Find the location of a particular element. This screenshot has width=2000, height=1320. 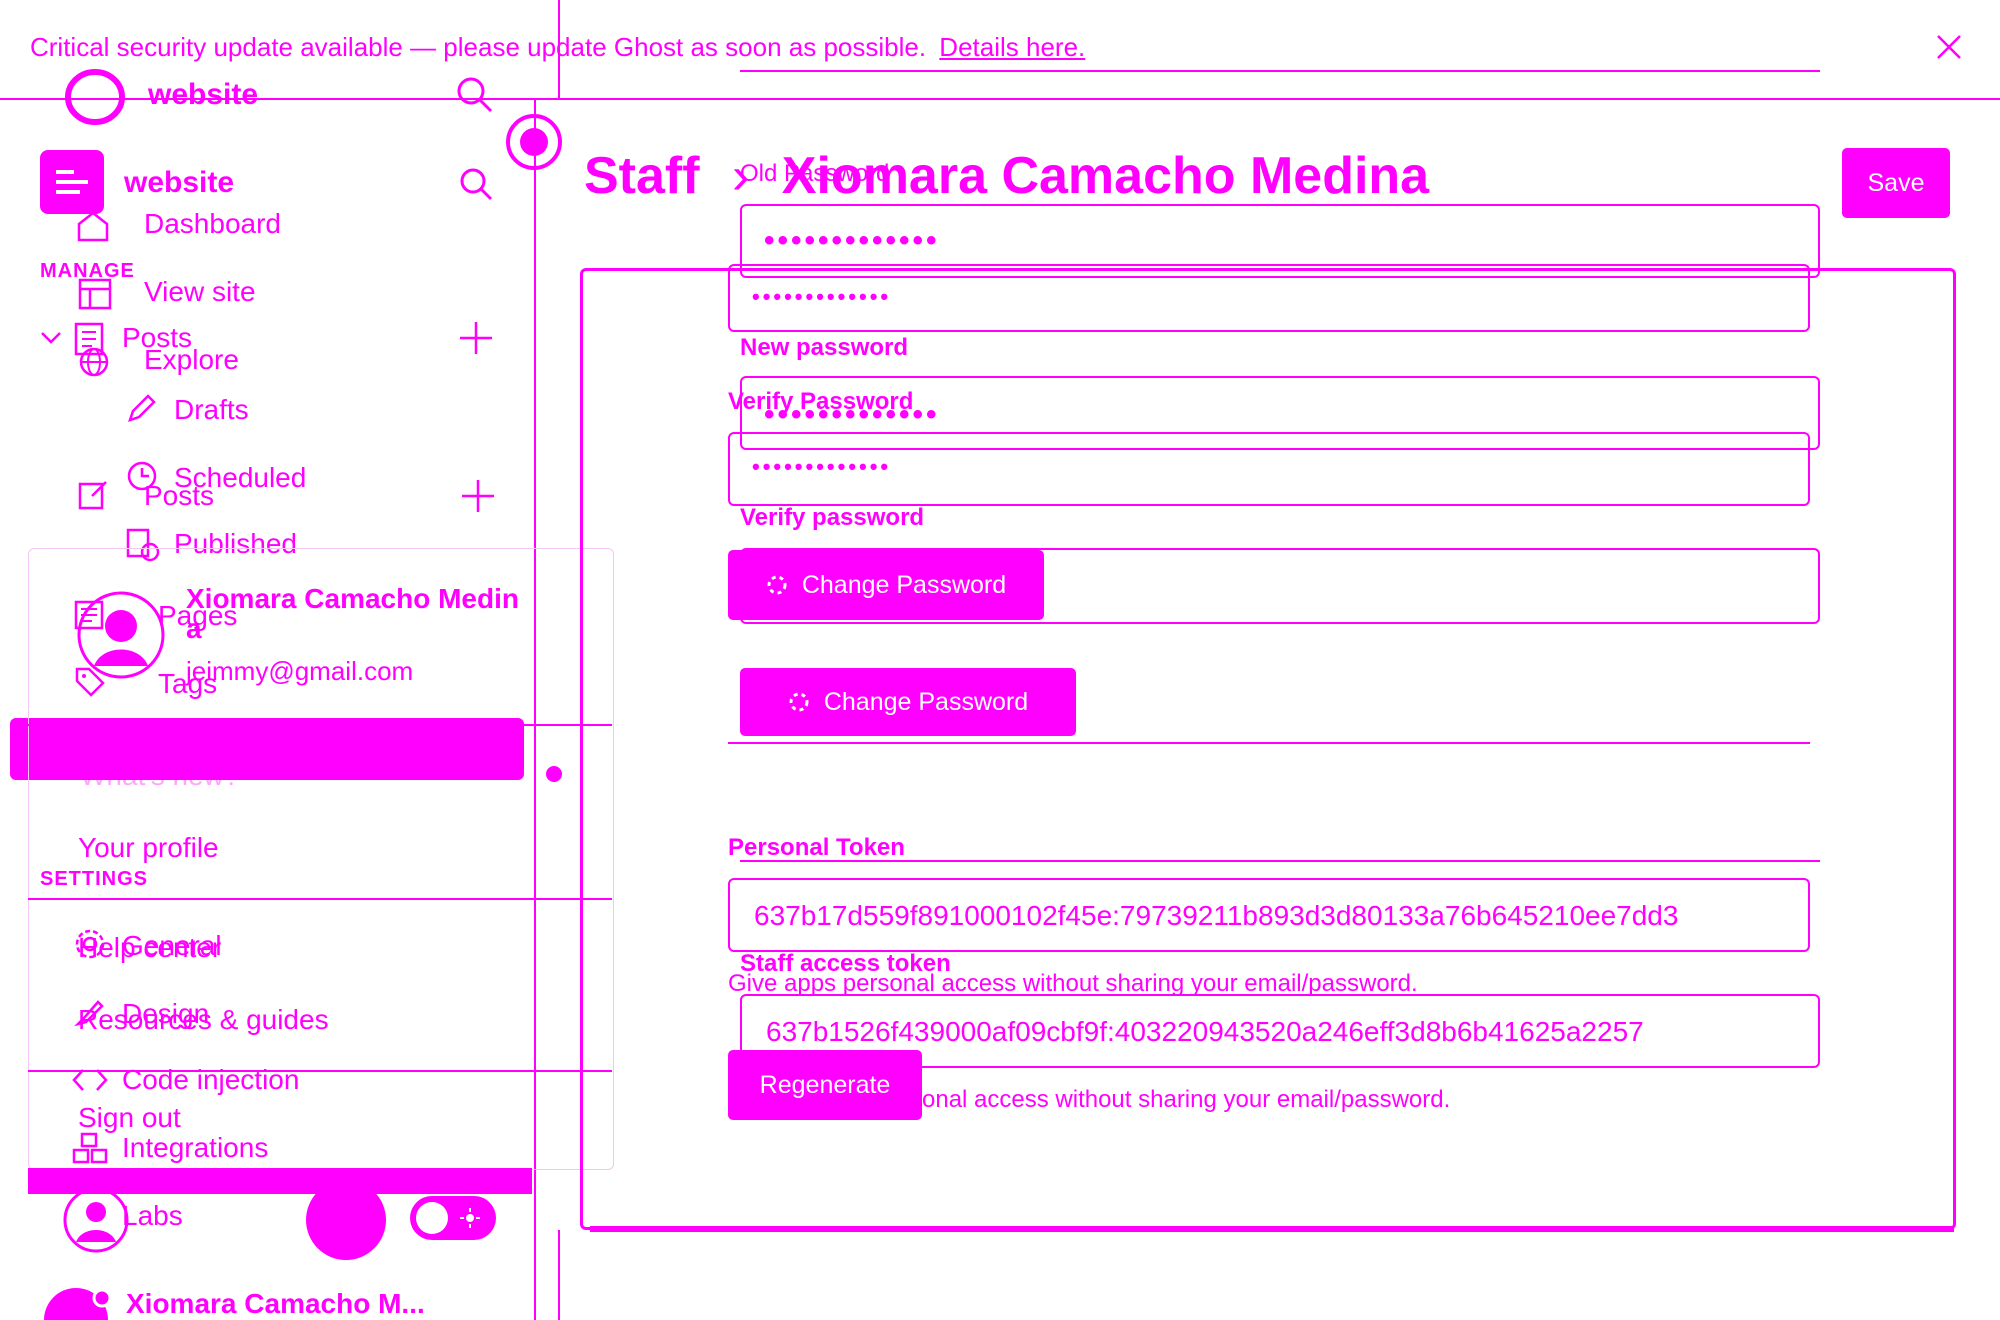

edit-icon is located at coordinates (94, 494).